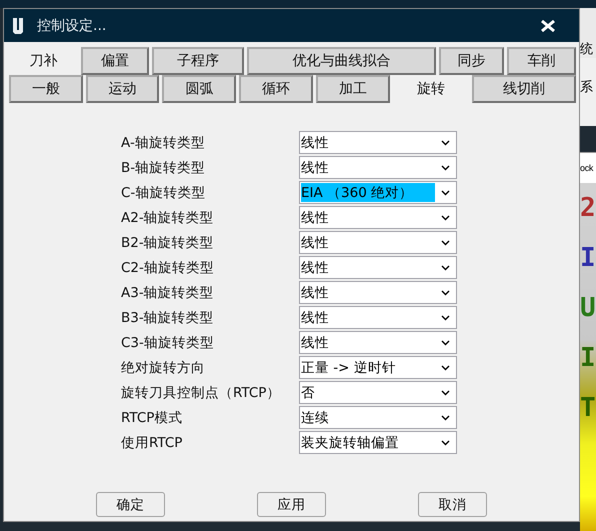 The width and height of the screenshot is (596, 531). I want to click on field-label: 绝对旋转方向, so click(163, 367).